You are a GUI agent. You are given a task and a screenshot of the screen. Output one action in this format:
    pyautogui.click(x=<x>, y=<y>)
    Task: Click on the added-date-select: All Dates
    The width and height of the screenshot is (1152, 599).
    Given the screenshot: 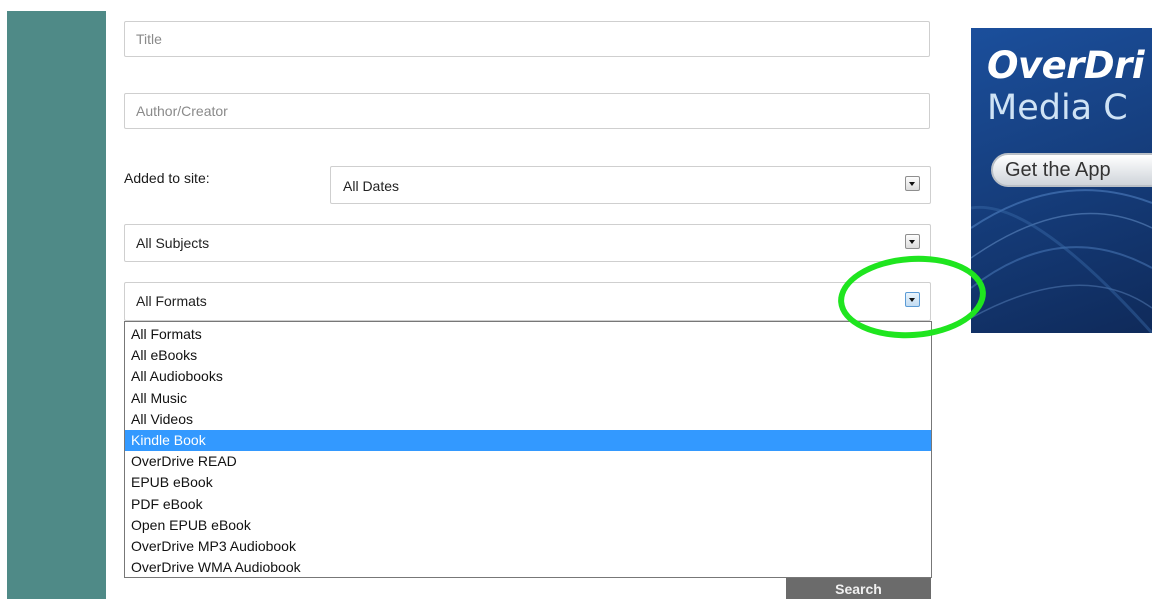 What is the action you would take?
    pyautogui.click(x=630, y=185)
    